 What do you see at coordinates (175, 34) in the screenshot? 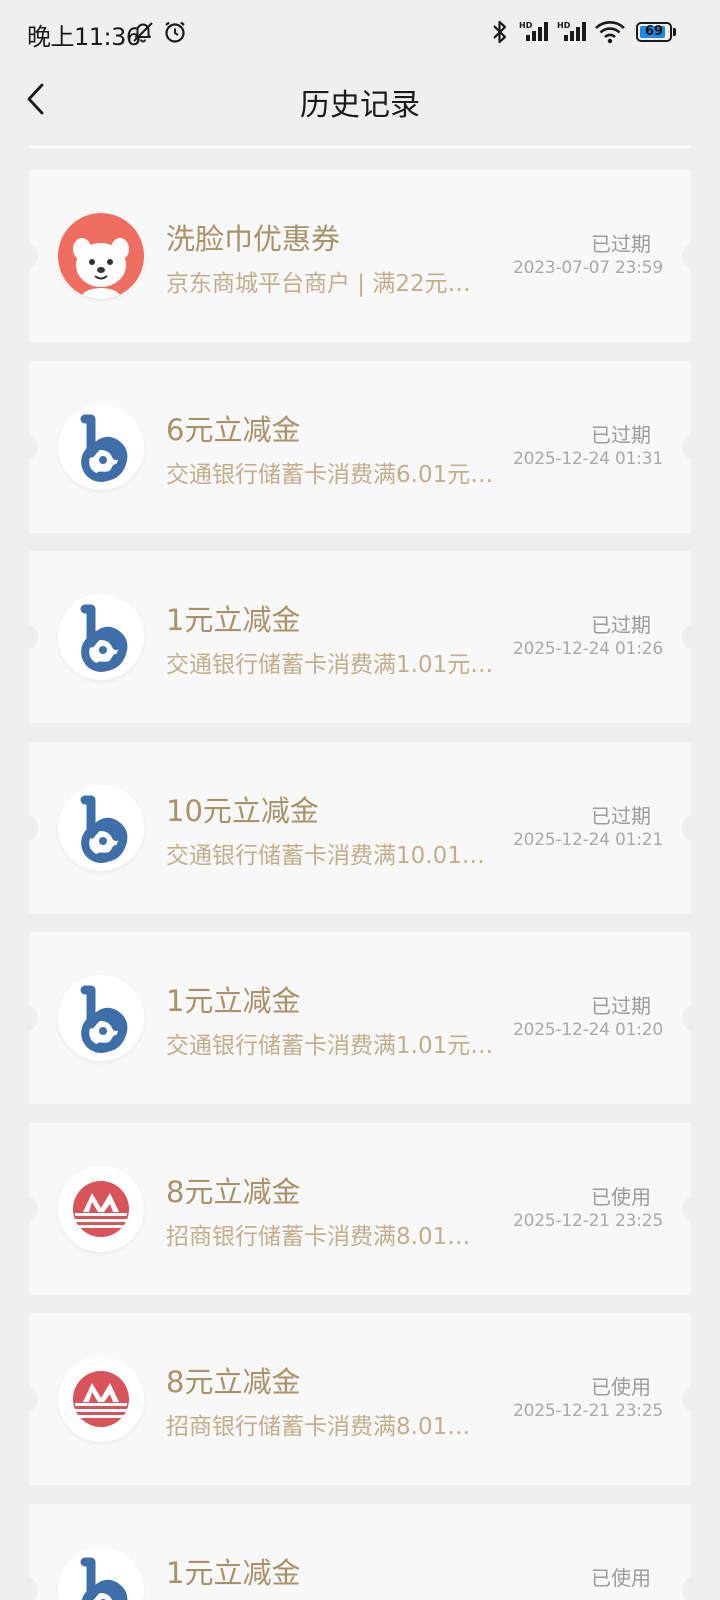
I see `alarm-icon` at bounding box center [175, 34].